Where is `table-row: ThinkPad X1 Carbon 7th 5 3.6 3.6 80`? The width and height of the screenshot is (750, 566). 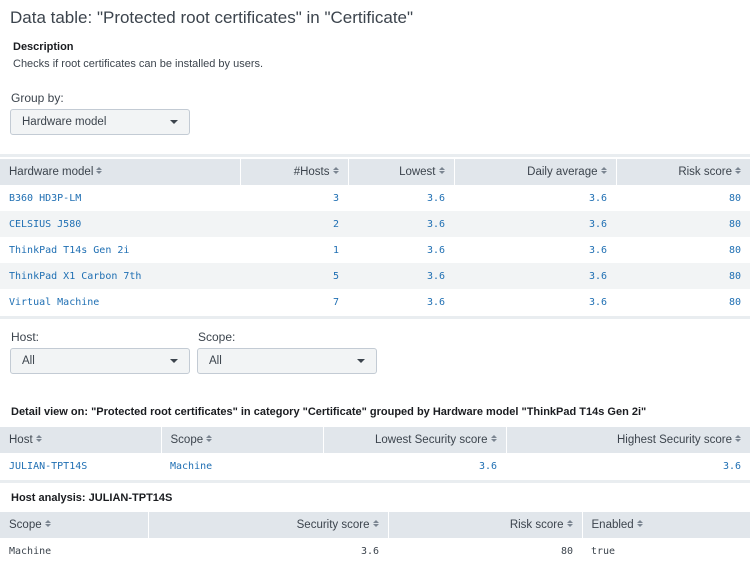
table-row: ThinkPad X1 Carbon 7th 5 3.6 3.6 80 is located at coordinates (375, 276).